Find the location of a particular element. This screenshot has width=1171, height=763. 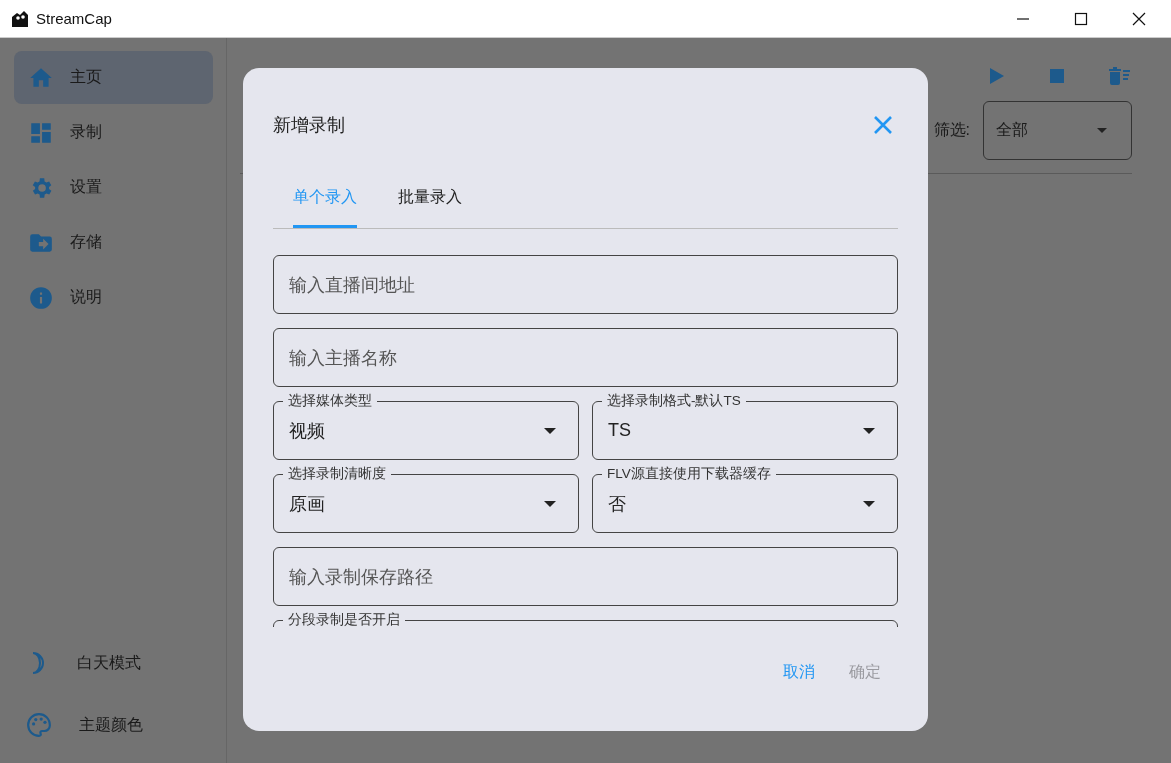

dialog-button: 取消 is located at coordinates (799, 672).